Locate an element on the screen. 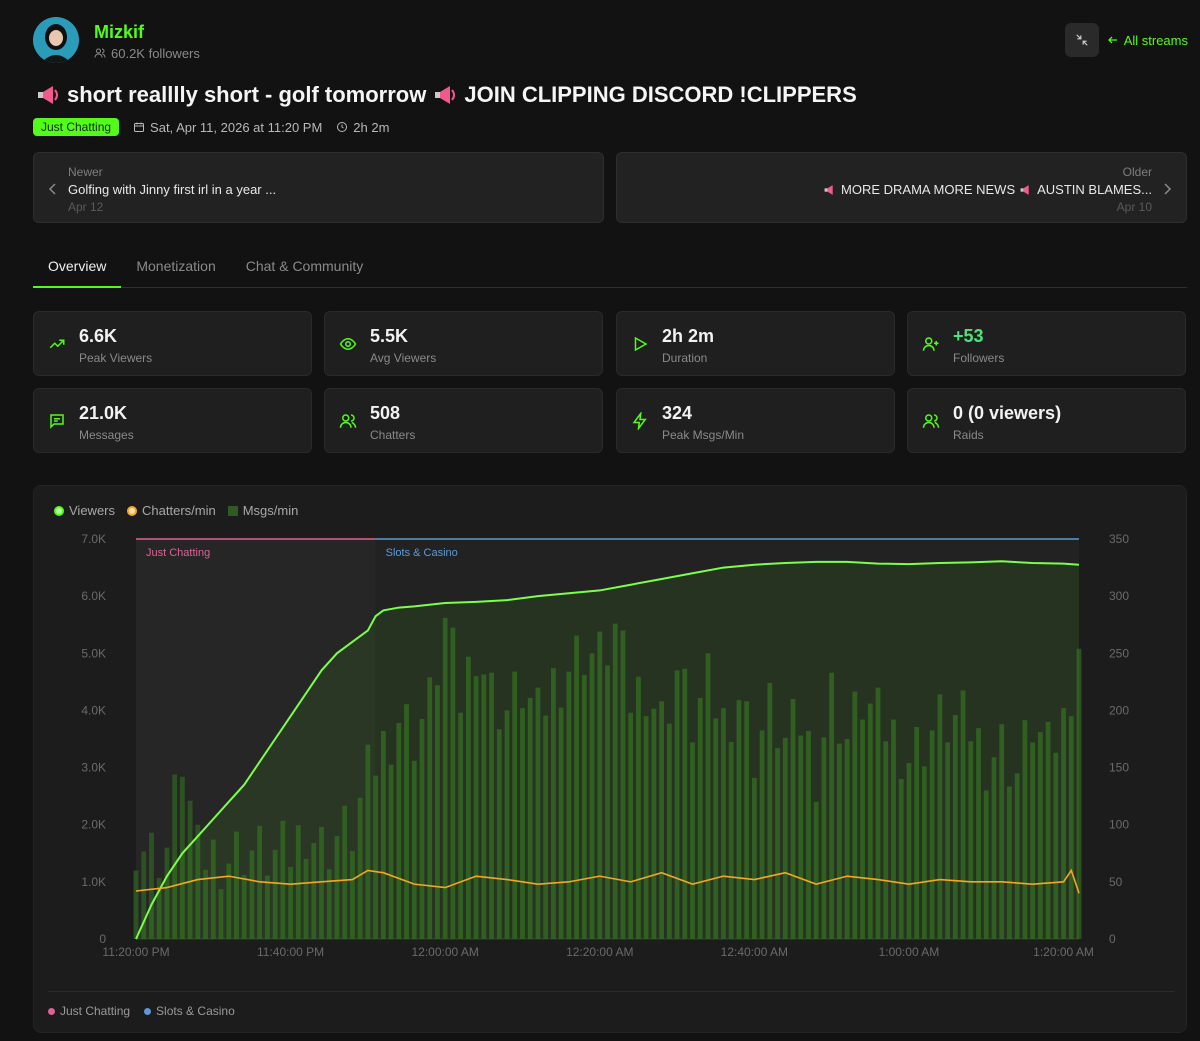 Image resolution: width=1200 pixels, height=1041 pixels. all-streams-label: All streams is located at coordinates (1155, 40).